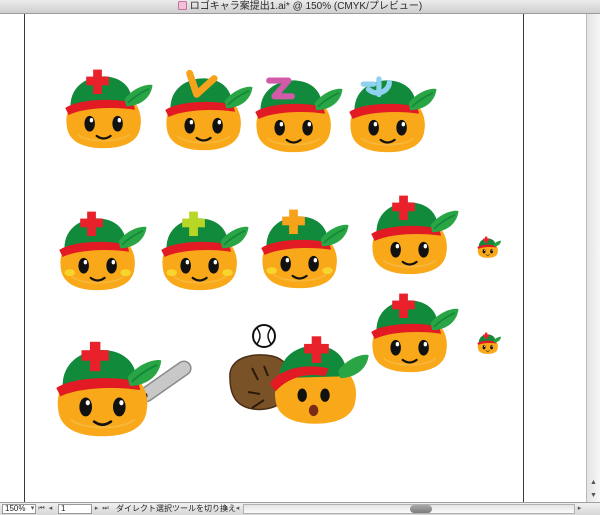 The image size is (600, 515). Describe the element at coordinates (421, 509) in the screenshot. I see `horizontal-scroll-thumb` at that location.